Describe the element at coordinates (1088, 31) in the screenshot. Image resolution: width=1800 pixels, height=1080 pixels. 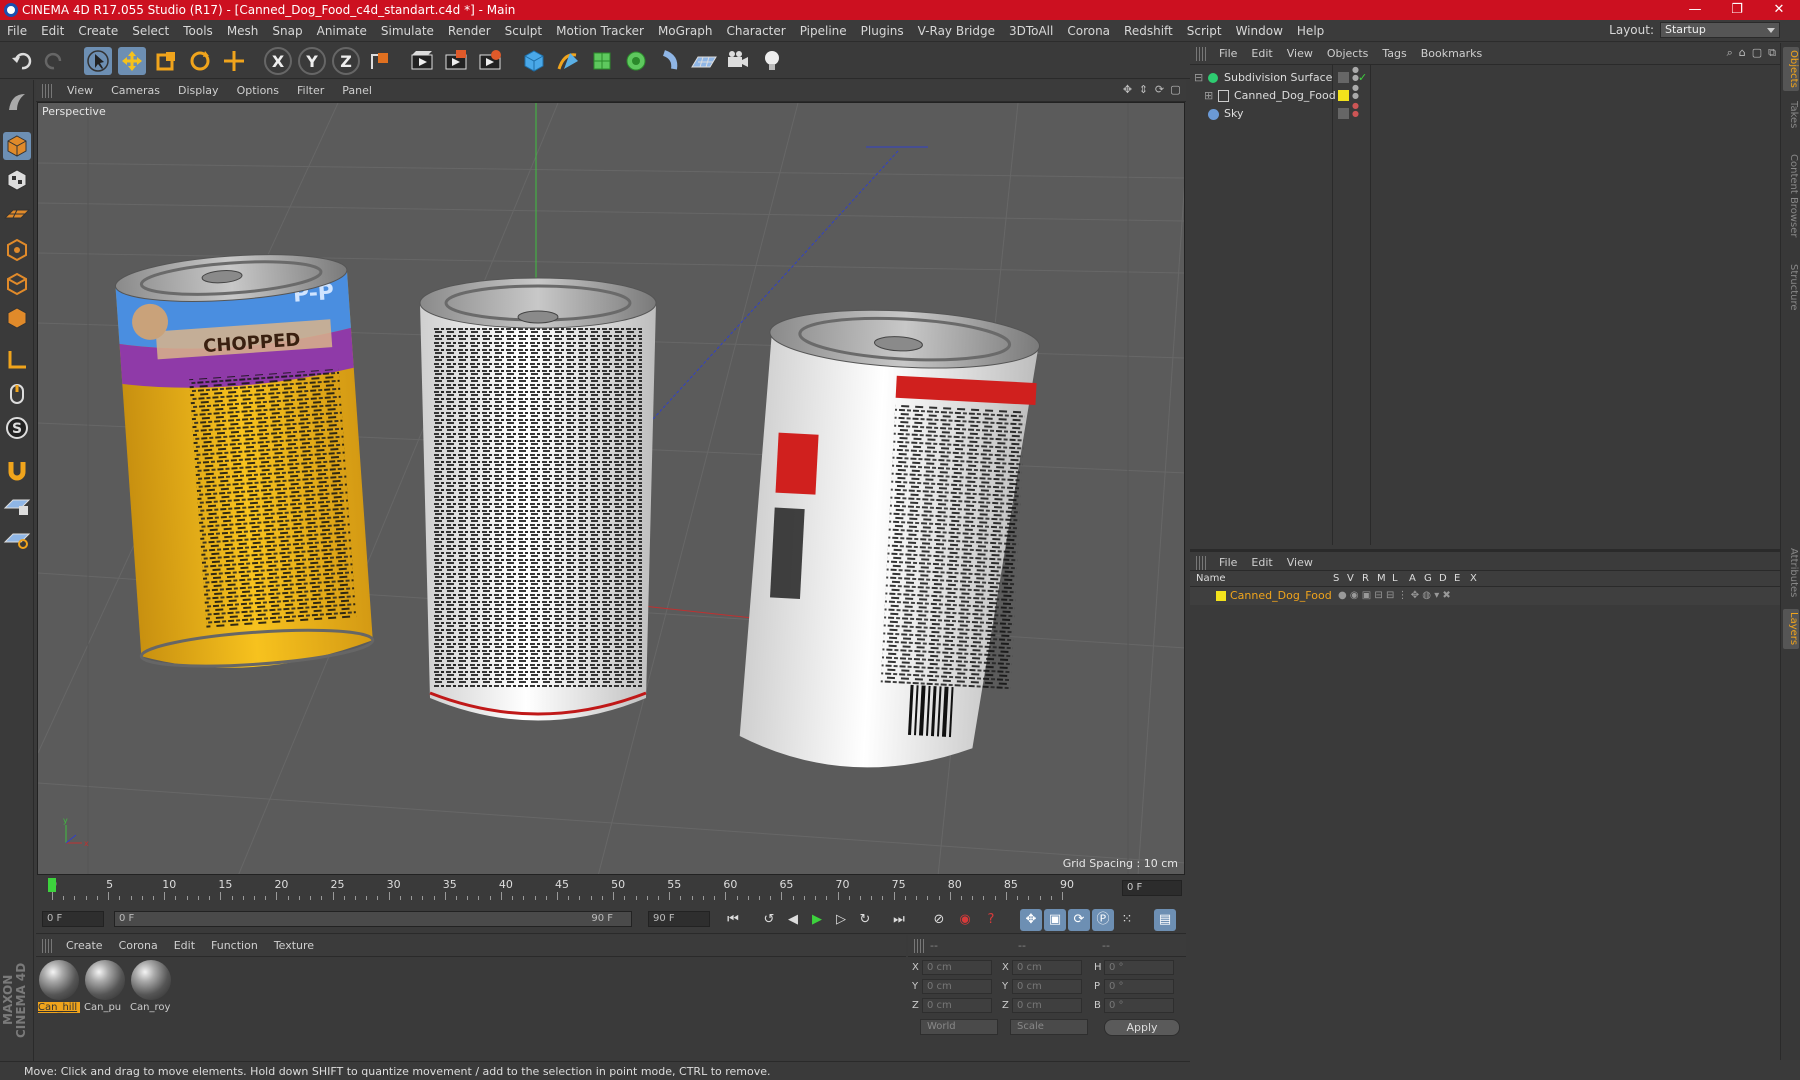
I see `menu-corona: Corona` at that location.